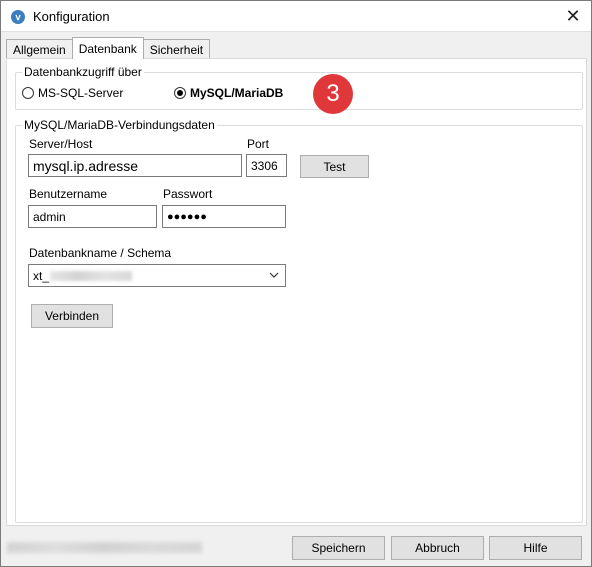 This screenshot has height=567, width=592. I want to click on server-label: Server/Host, so click(61, 144).